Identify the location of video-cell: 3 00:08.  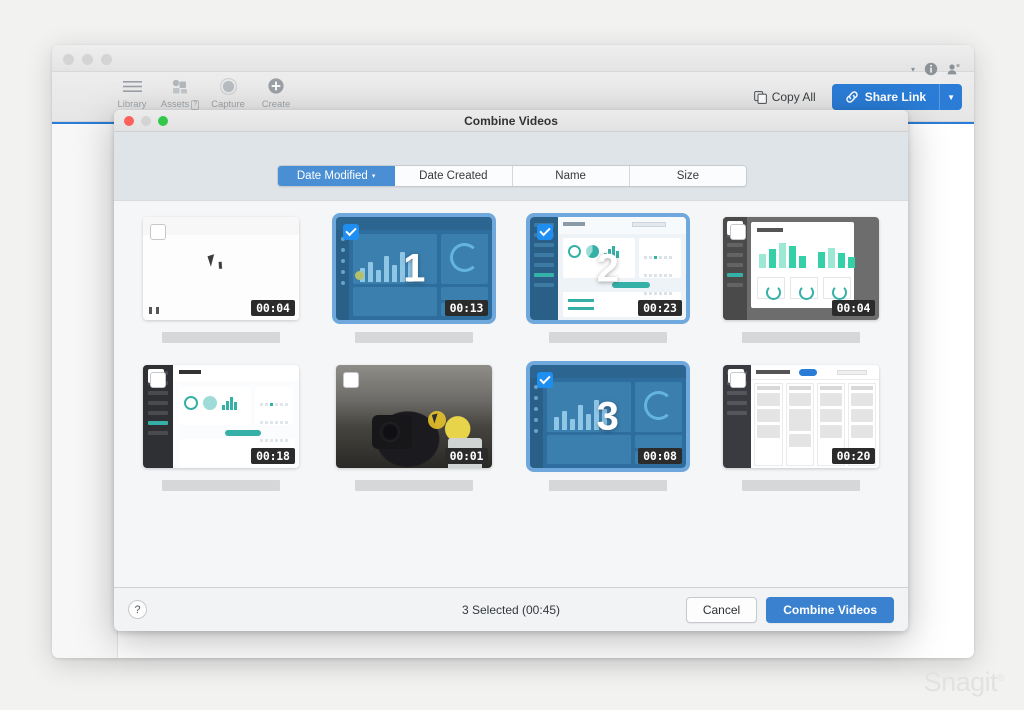
(608, 426).